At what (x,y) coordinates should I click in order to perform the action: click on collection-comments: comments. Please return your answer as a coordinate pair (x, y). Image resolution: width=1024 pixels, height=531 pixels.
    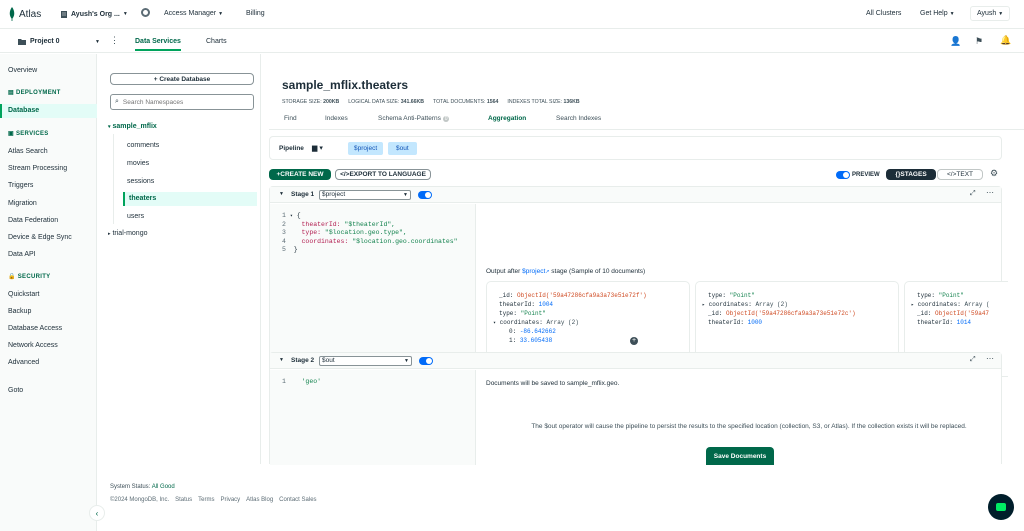
    Looking at the image, I should click on (143, 145).